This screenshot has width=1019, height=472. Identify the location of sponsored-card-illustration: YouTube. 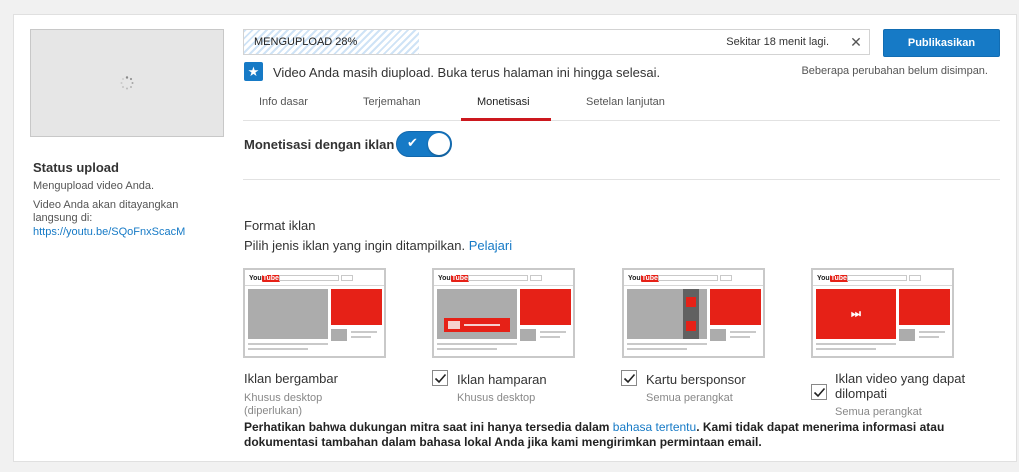
(693, 313).